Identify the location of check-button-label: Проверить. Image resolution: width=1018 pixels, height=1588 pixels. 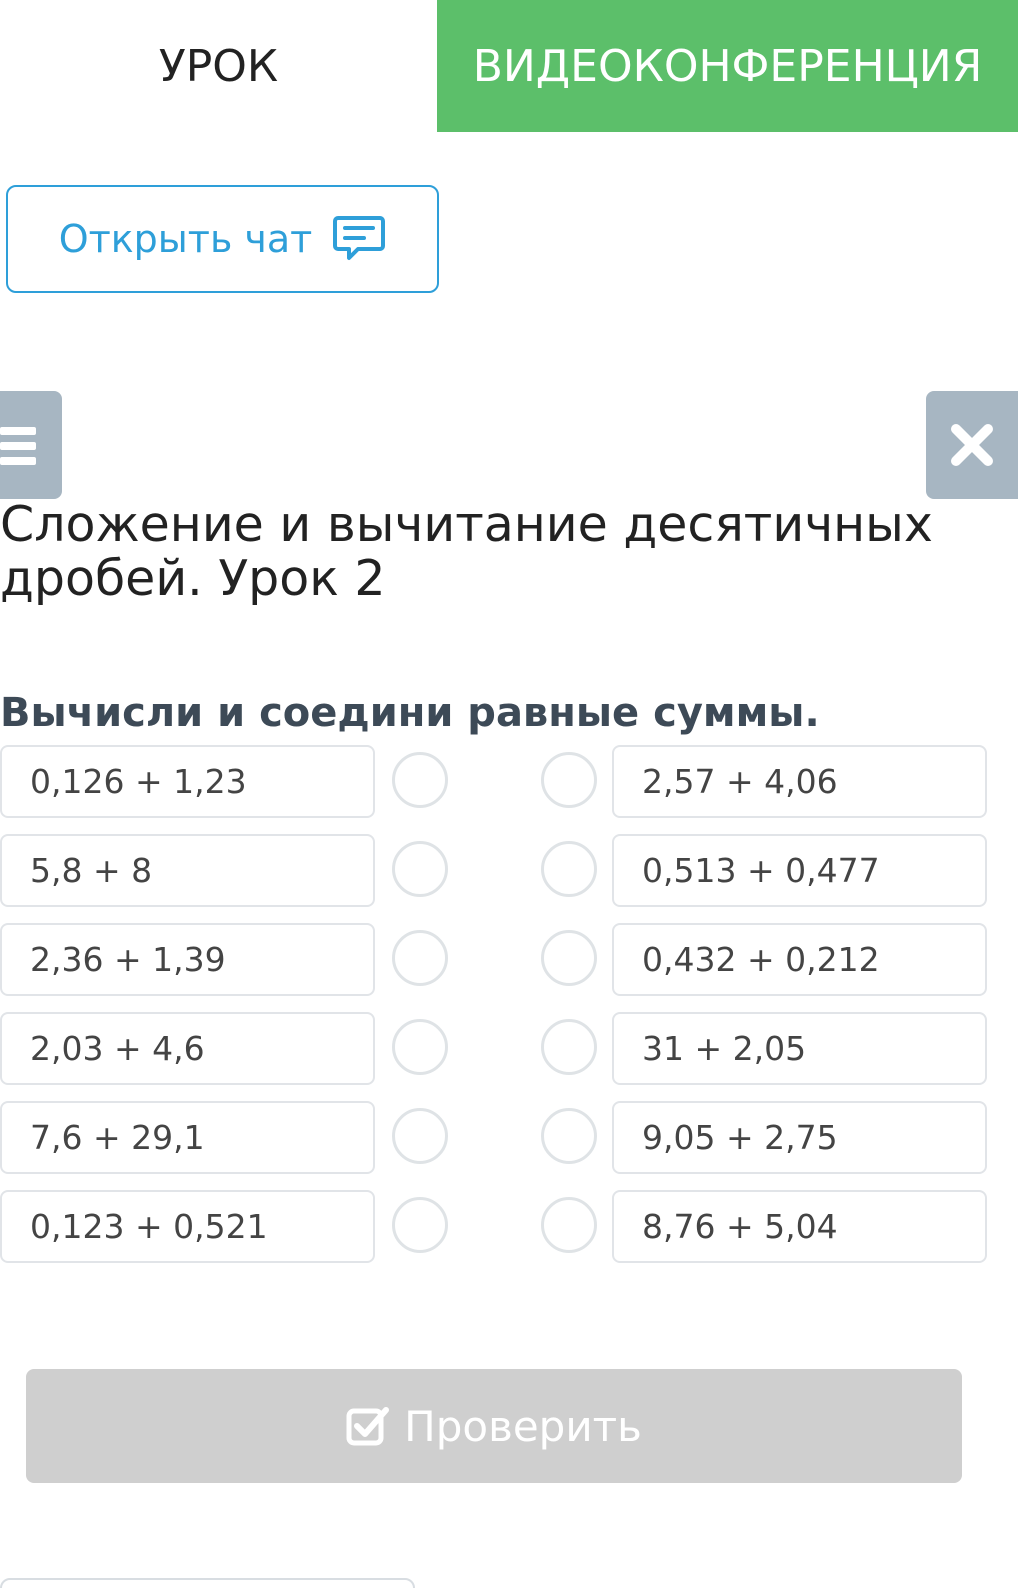
(523, 1426).